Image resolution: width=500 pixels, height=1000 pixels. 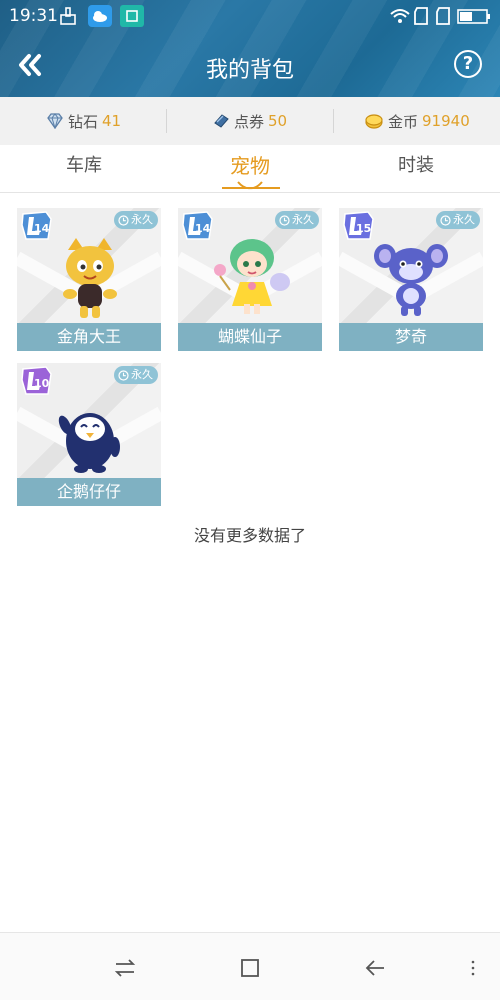 I want to click on diamond-balance: 钻石 41, so click(x=83, y=121).